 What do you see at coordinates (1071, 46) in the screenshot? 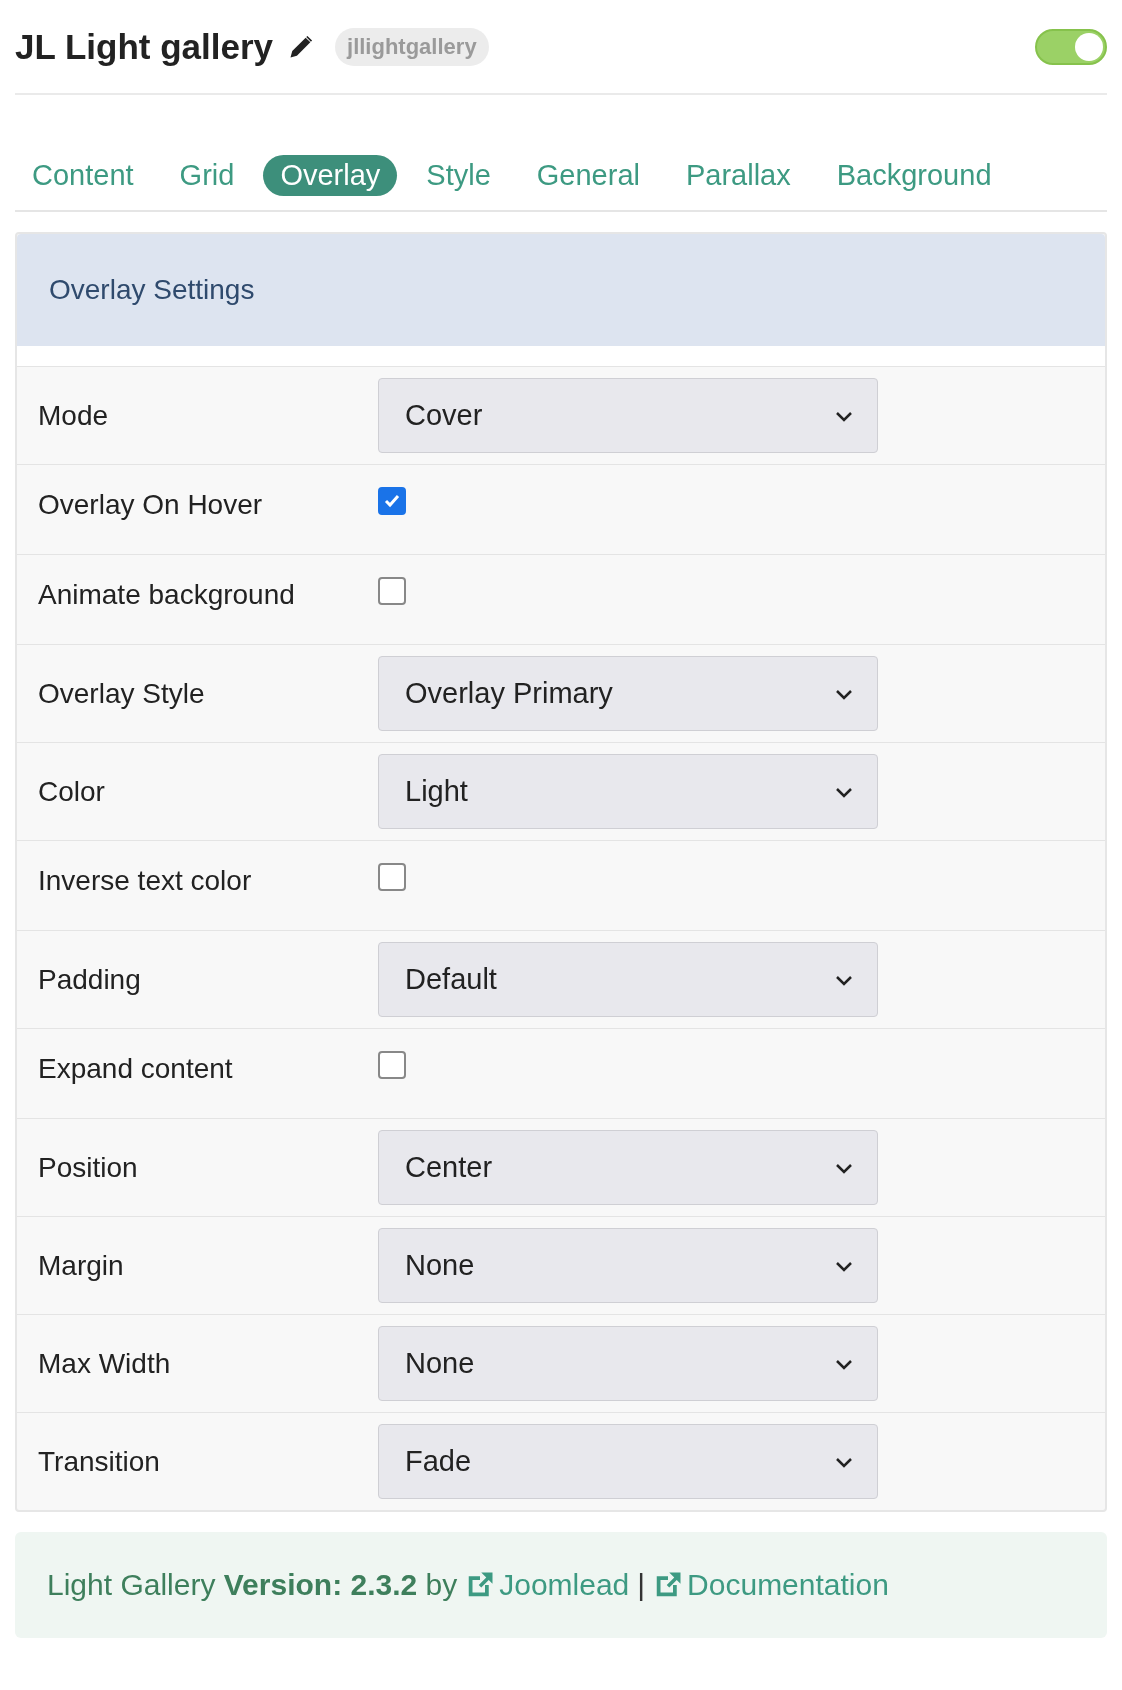
I see `toggle-switch` at bounding box center [1071, 46].